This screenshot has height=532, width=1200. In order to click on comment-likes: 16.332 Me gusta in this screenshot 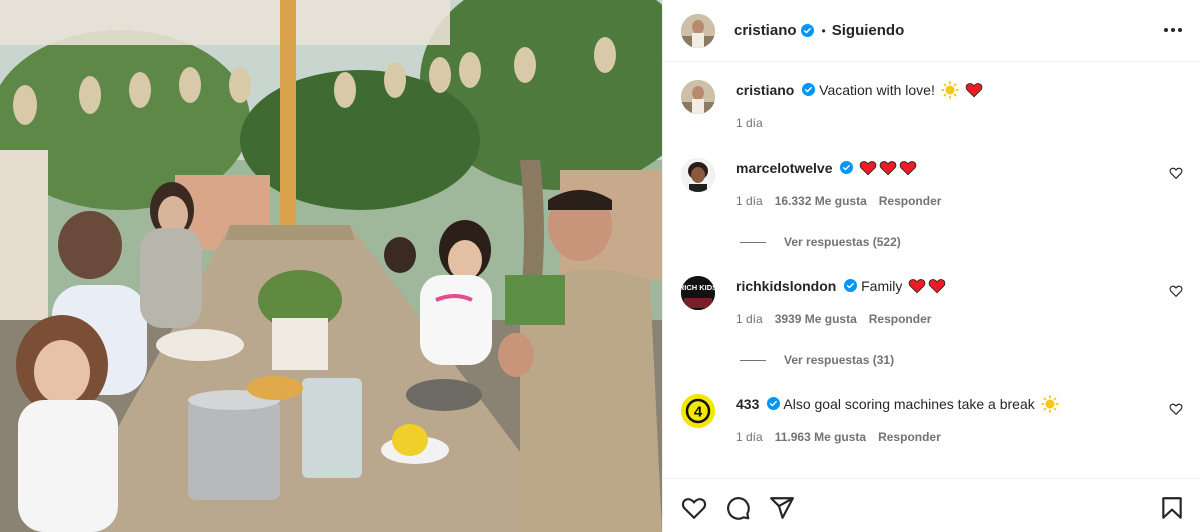, I will do `click(821, 201)`.